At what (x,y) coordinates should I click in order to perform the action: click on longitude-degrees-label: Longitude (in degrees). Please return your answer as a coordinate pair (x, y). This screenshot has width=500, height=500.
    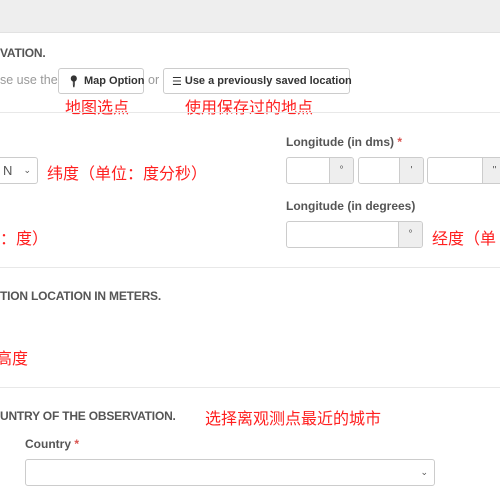
    Looking at the image, I should click on (351, 206).